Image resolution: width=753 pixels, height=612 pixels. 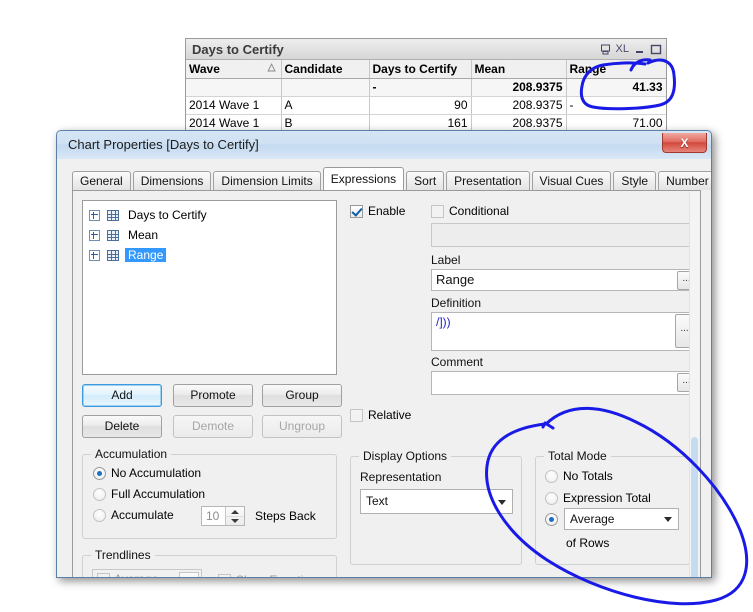 I want to click on tab-expressions: Expressions, so click(x=363, y=178).